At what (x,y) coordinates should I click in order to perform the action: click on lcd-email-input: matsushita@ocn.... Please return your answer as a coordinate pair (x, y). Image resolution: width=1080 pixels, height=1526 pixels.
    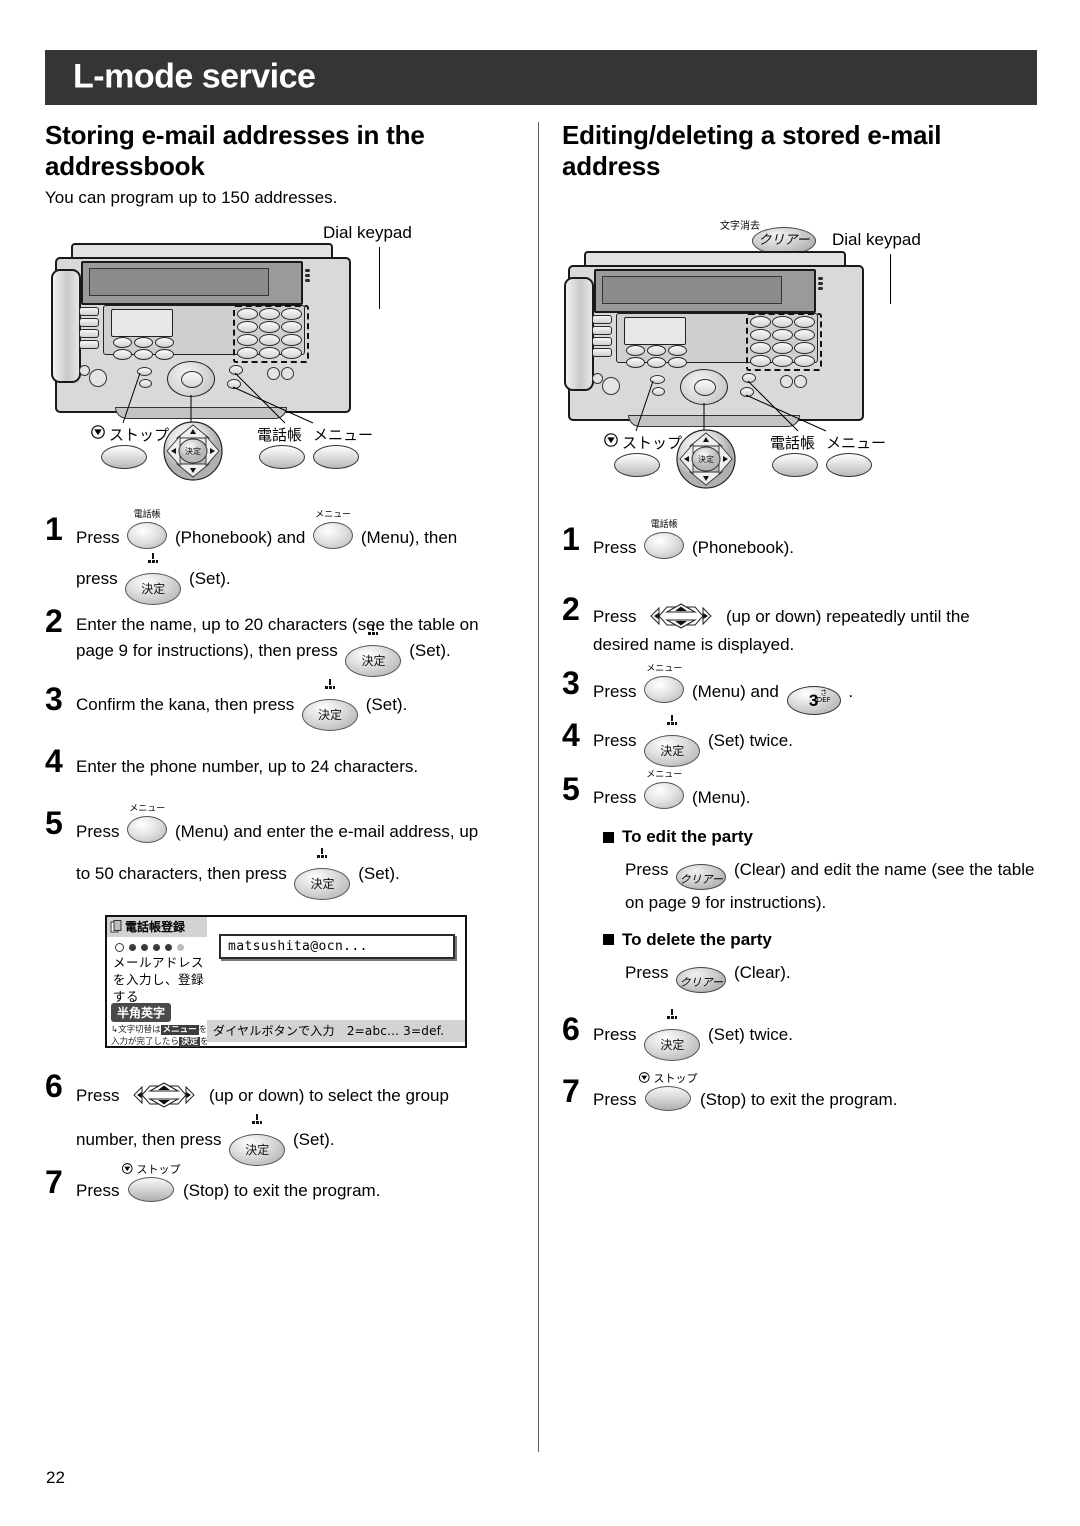
    Looking at the image, I should click on (337, 947).